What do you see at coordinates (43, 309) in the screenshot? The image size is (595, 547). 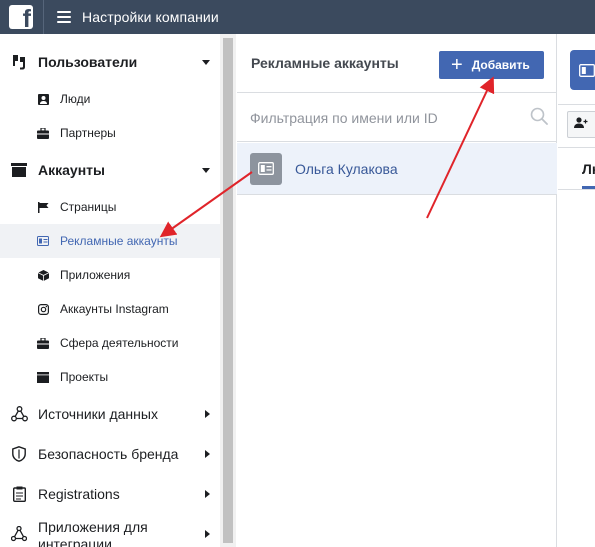 I see `instagram-icon` at bounding box center [43, 309].